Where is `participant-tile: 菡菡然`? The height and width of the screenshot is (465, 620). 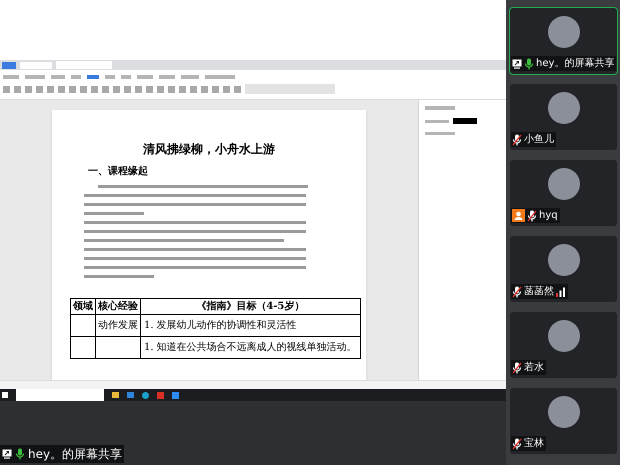 participant-tile: 菡菡然 is located at coordinates (563, 269).